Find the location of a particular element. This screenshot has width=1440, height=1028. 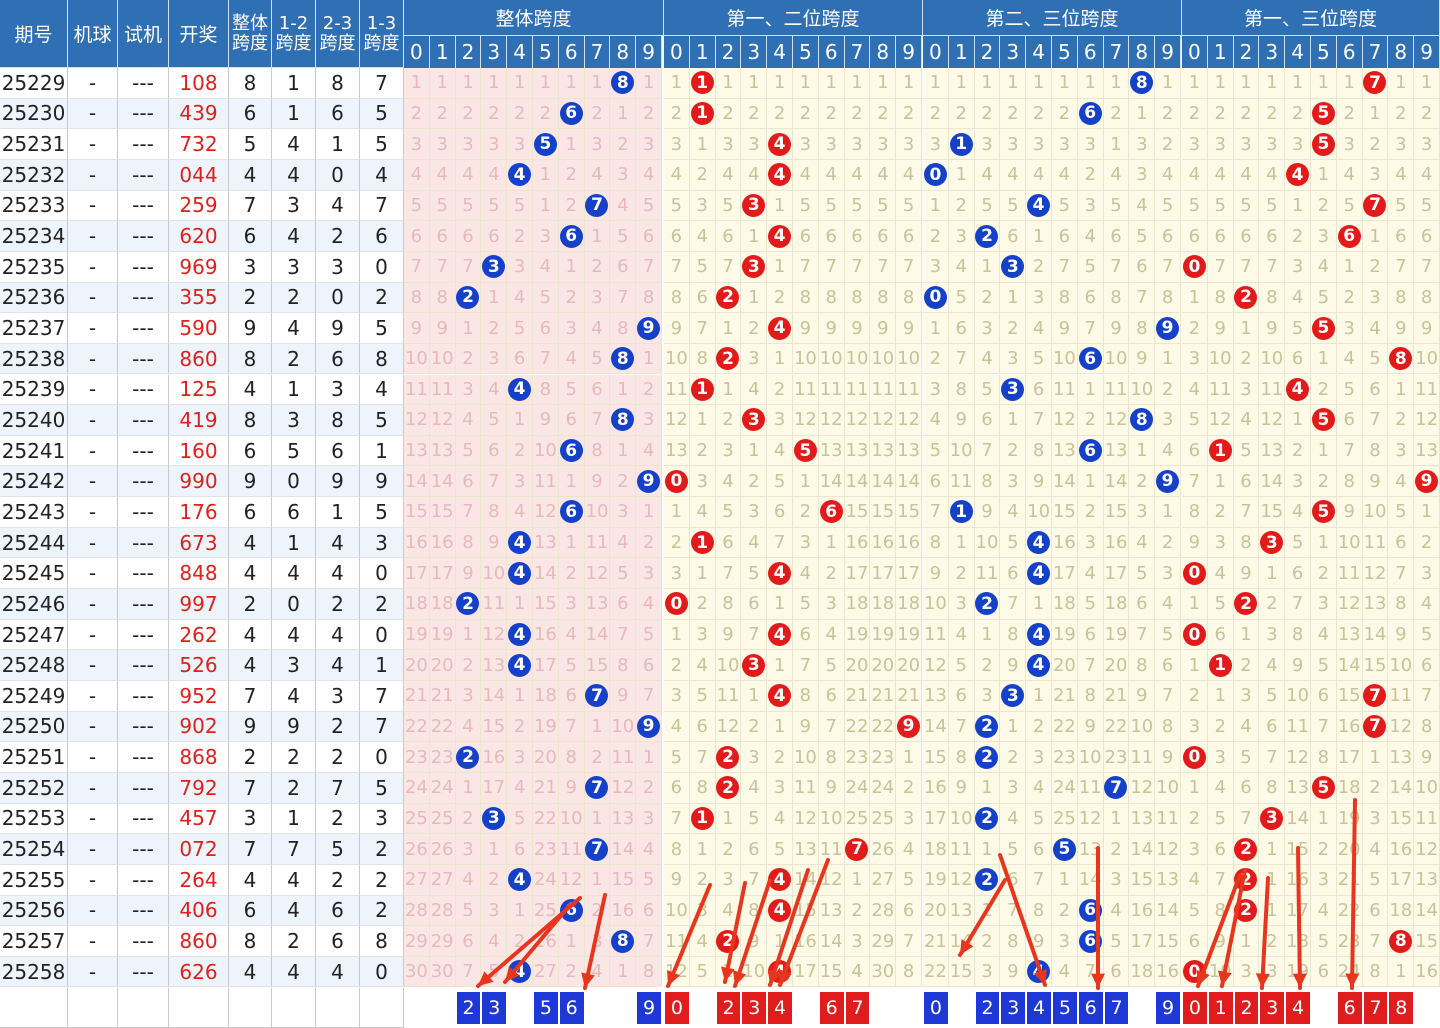

hit-ball: 3 is located at coordinates (1272, 818).